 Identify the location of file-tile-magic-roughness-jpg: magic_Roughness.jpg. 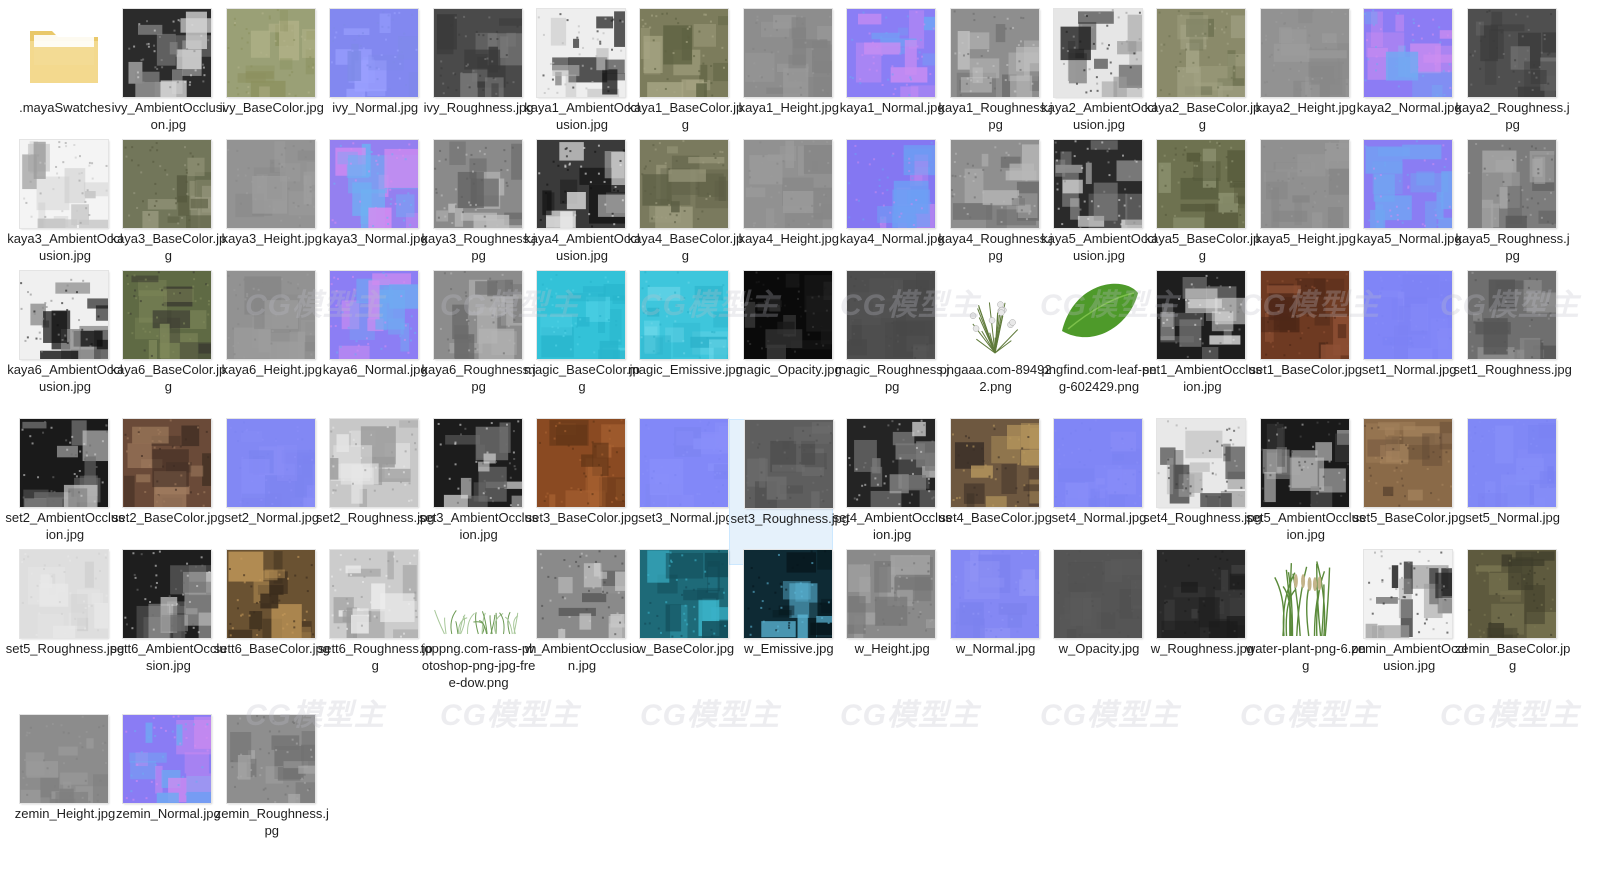
(890, 344).